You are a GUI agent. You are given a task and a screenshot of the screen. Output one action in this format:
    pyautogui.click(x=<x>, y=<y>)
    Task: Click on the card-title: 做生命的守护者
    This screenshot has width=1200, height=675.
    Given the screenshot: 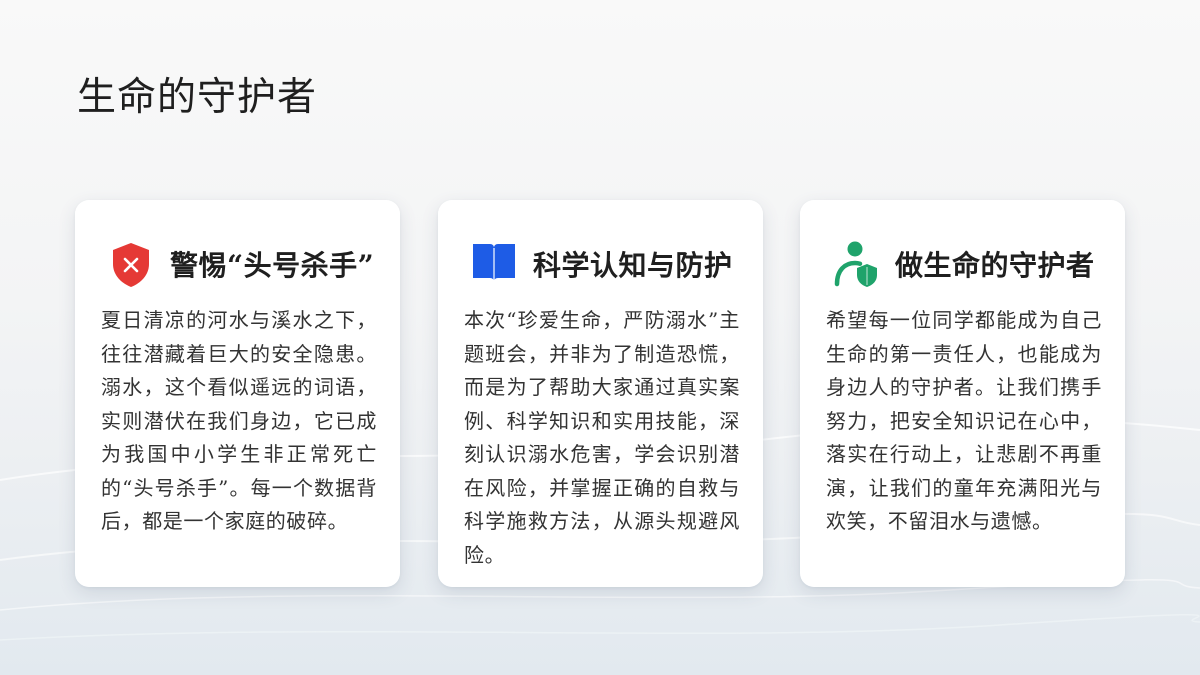 What is the action you would take?
    pyautogui.click(x=995, y=265)
    